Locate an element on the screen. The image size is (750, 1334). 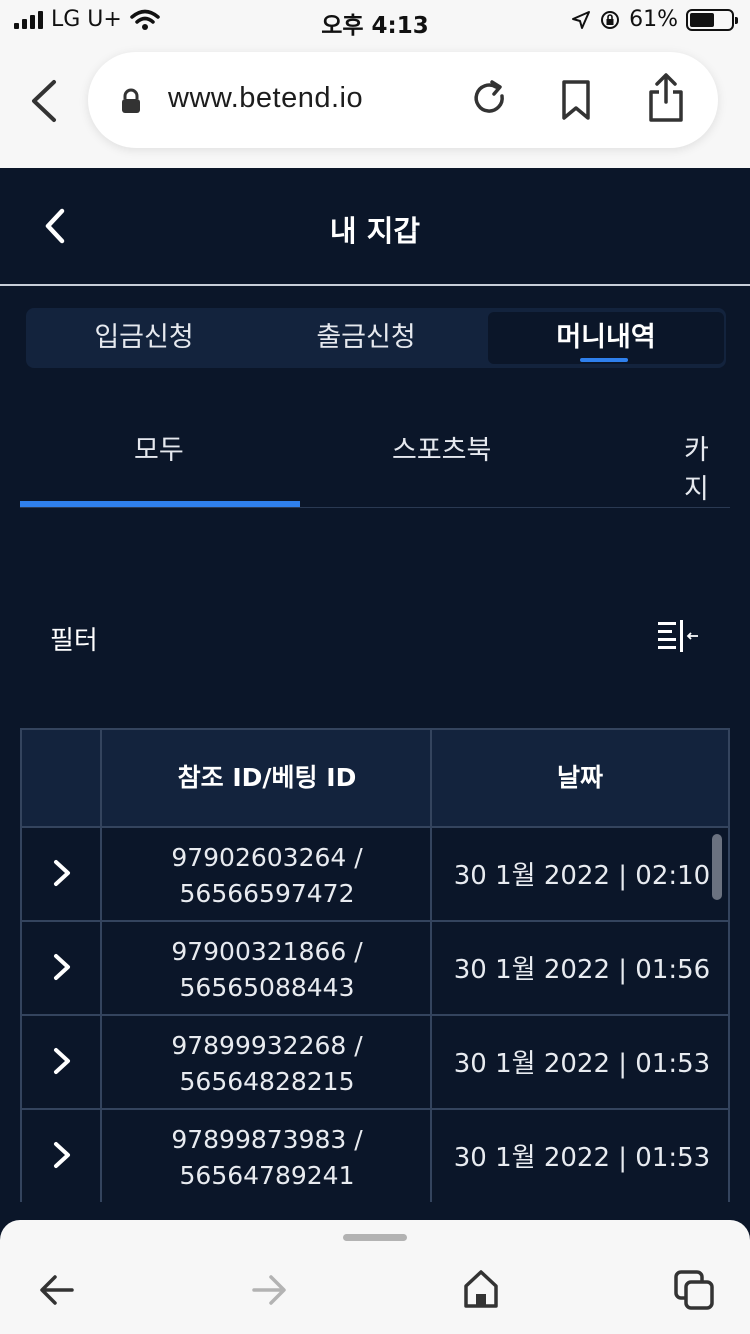
wallet-tabs: 입금신청 출금신청 머니내역 is located at coordinates (376, 338).